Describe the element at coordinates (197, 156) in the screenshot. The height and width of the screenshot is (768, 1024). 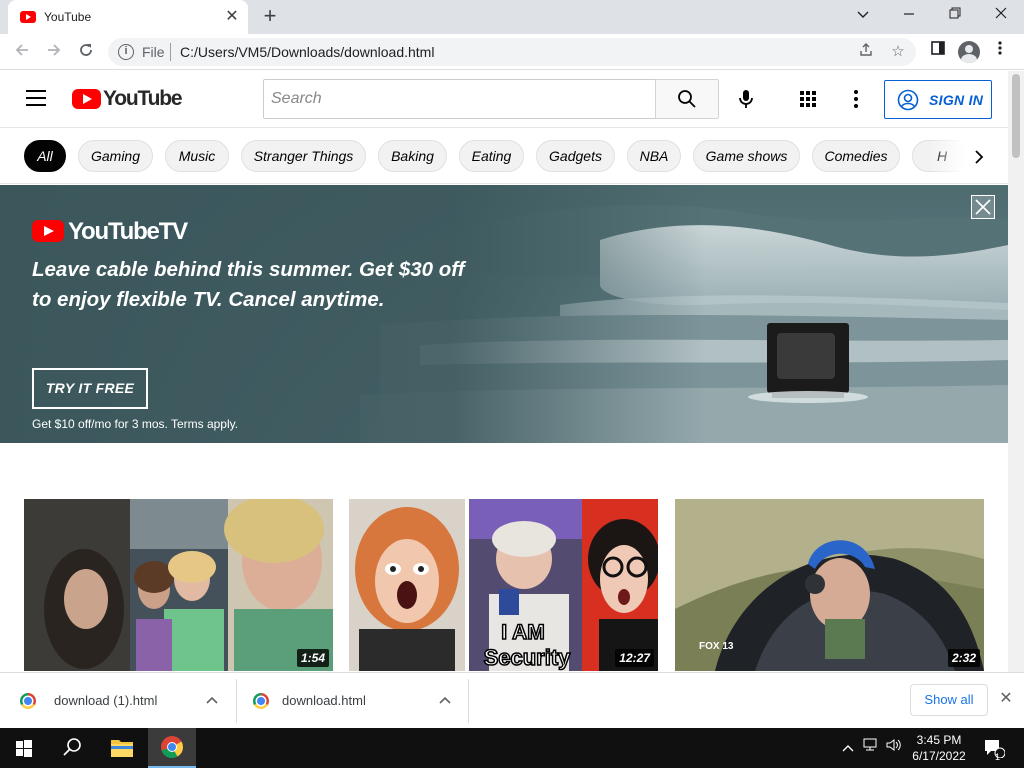
I see `chip-music: Music` at that location.